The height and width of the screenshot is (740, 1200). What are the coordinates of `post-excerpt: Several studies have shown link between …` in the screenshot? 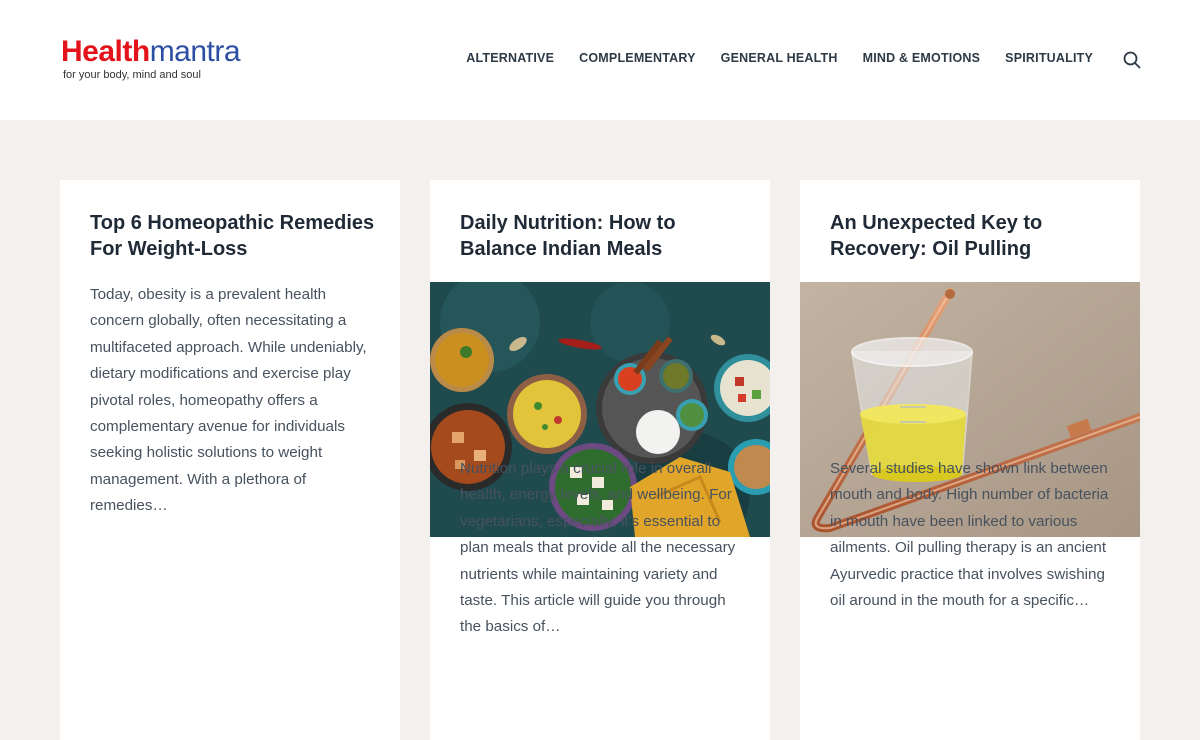 It's located at (969, 535).